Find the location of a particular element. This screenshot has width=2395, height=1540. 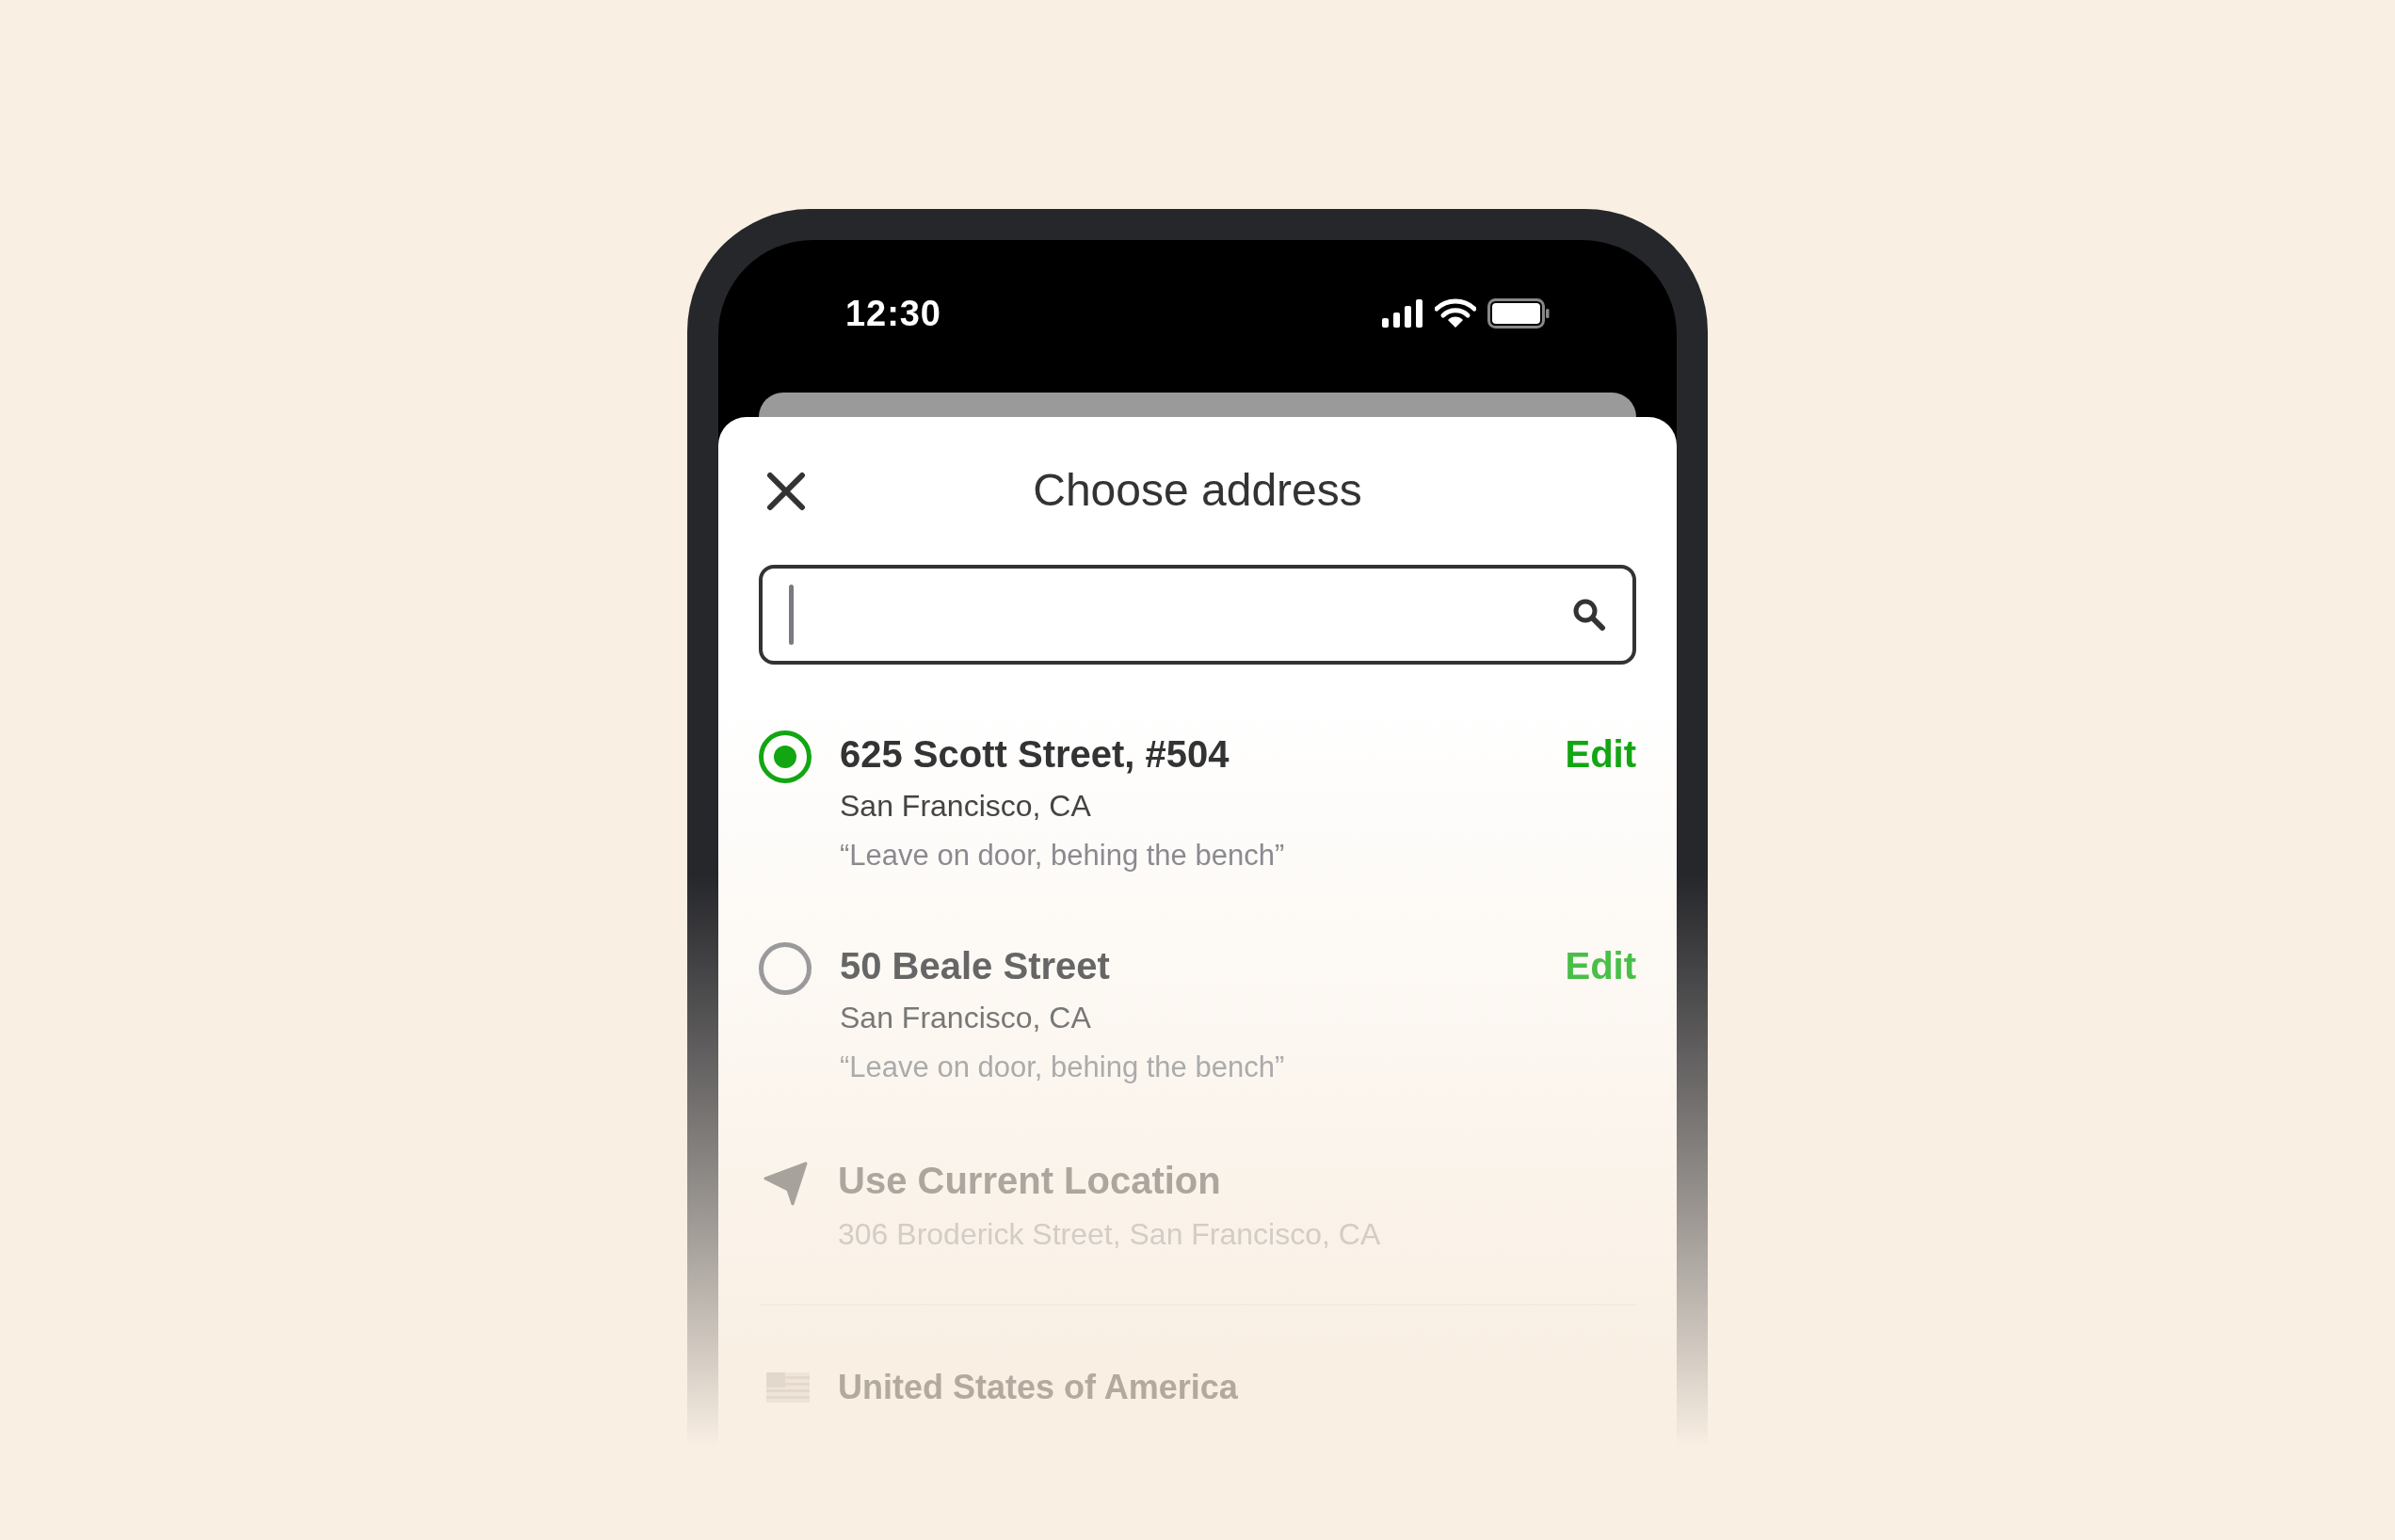

search-field is located at coordinates (1197, 615).